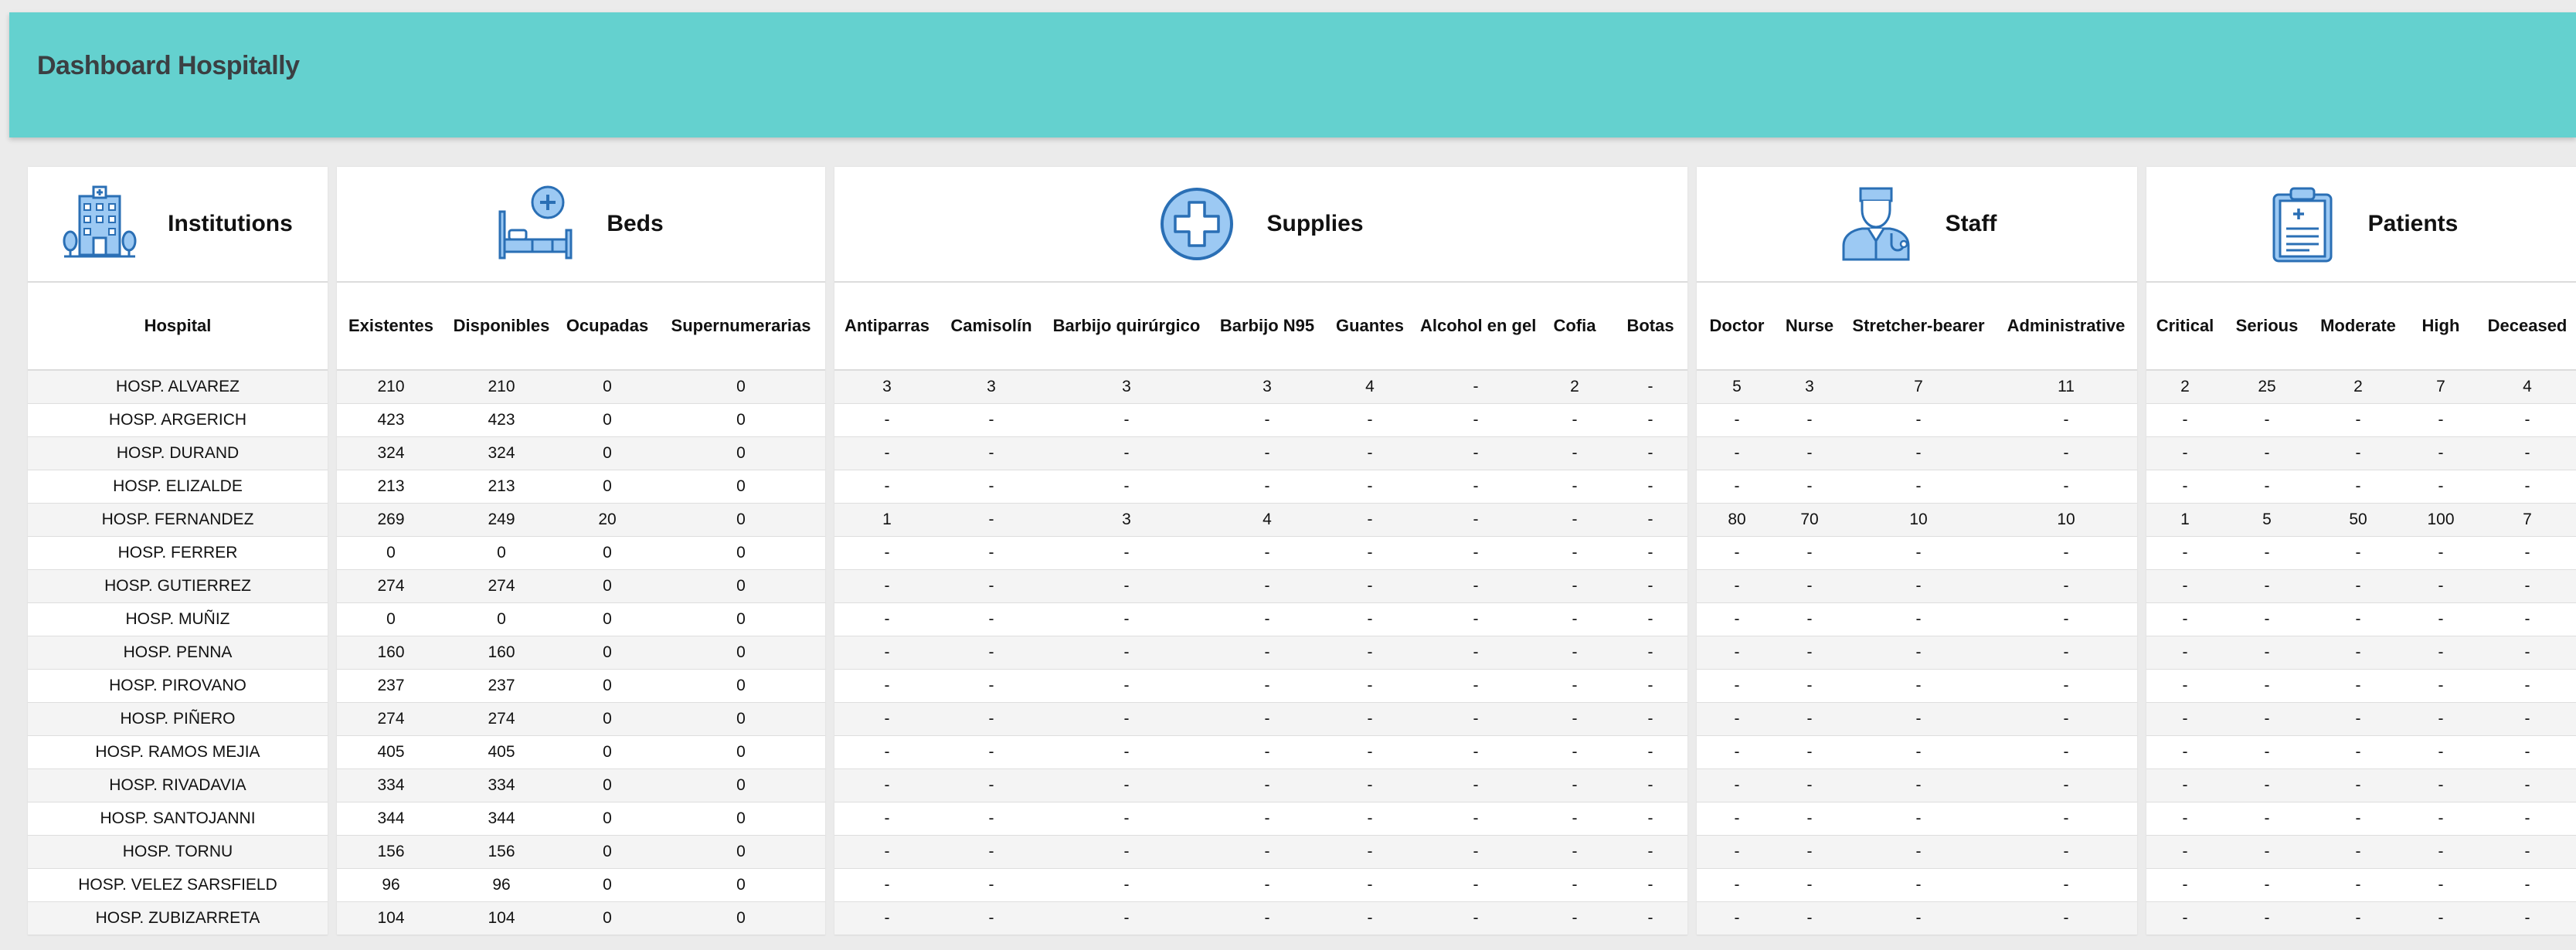  I want to click on table-row: HOSP. SANTOJANNI, so click(178, 819).